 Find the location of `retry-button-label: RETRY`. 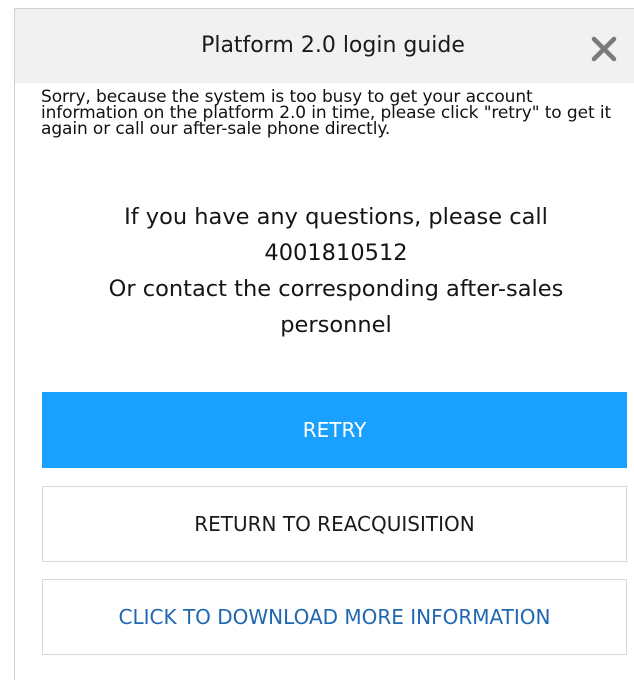

retry-button-label: RETRY is located at coordinates (334, 430).